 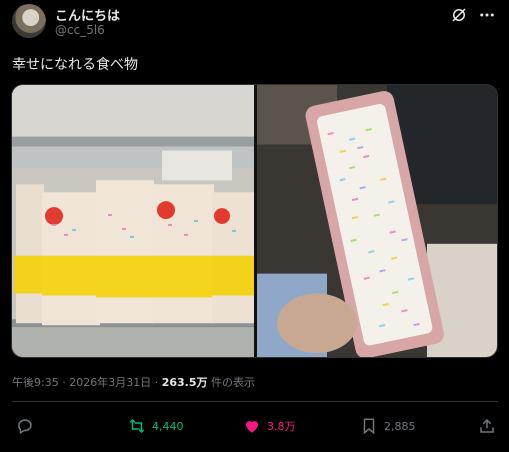 I want to click on divider, so click(x=255, y=401).